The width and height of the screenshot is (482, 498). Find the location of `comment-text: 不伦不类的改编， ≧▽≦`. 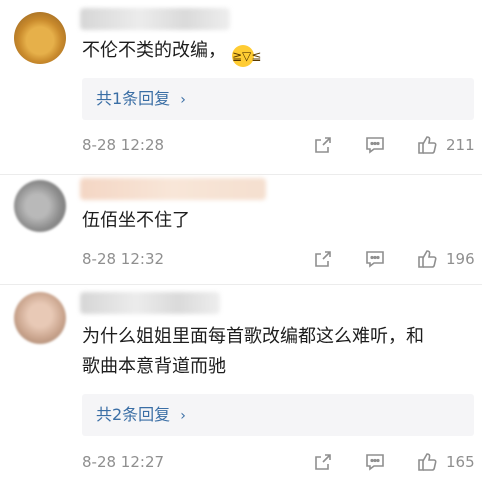

comment-text: 不伦不类的改编， ≧▽≦ is located at coordinates (274, 51).